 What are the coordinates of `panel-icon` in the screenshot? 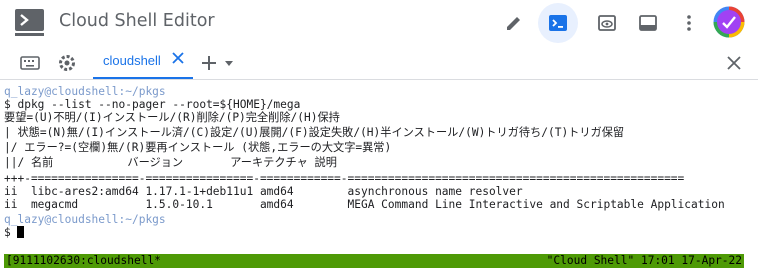 It's located at (648, 23).